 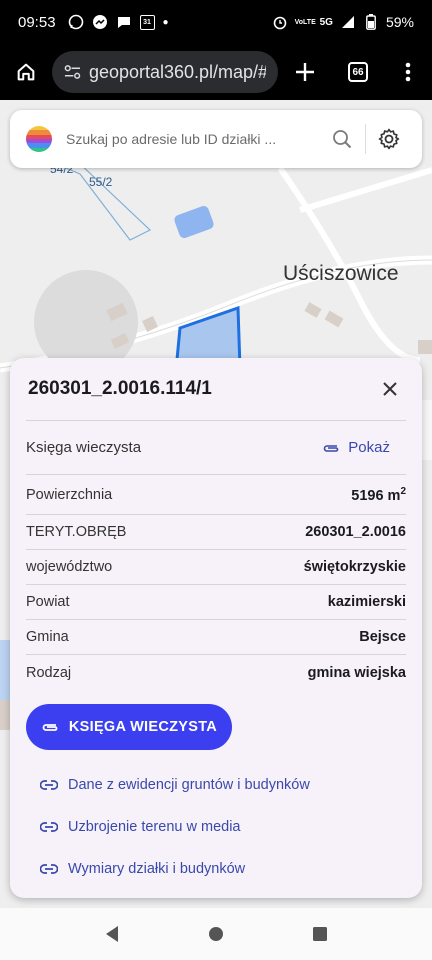 I want to click on row-label: TERYT.OBRĘB, so click(x=76, y=532).